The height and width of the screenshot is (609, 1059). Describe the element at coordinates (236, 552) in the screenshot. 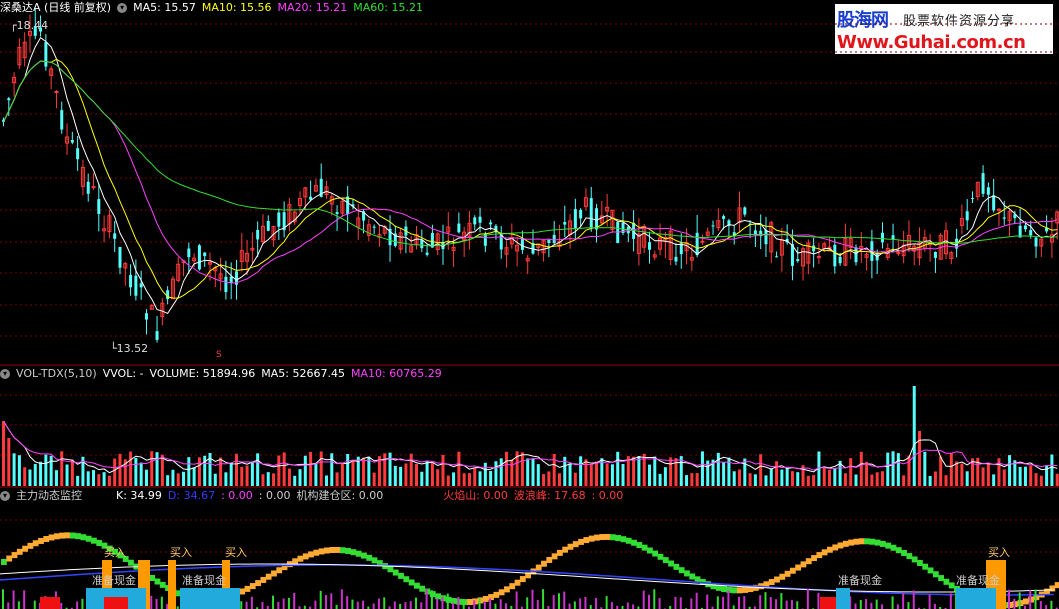

I see `buy-signal-3: 买入` at that location.